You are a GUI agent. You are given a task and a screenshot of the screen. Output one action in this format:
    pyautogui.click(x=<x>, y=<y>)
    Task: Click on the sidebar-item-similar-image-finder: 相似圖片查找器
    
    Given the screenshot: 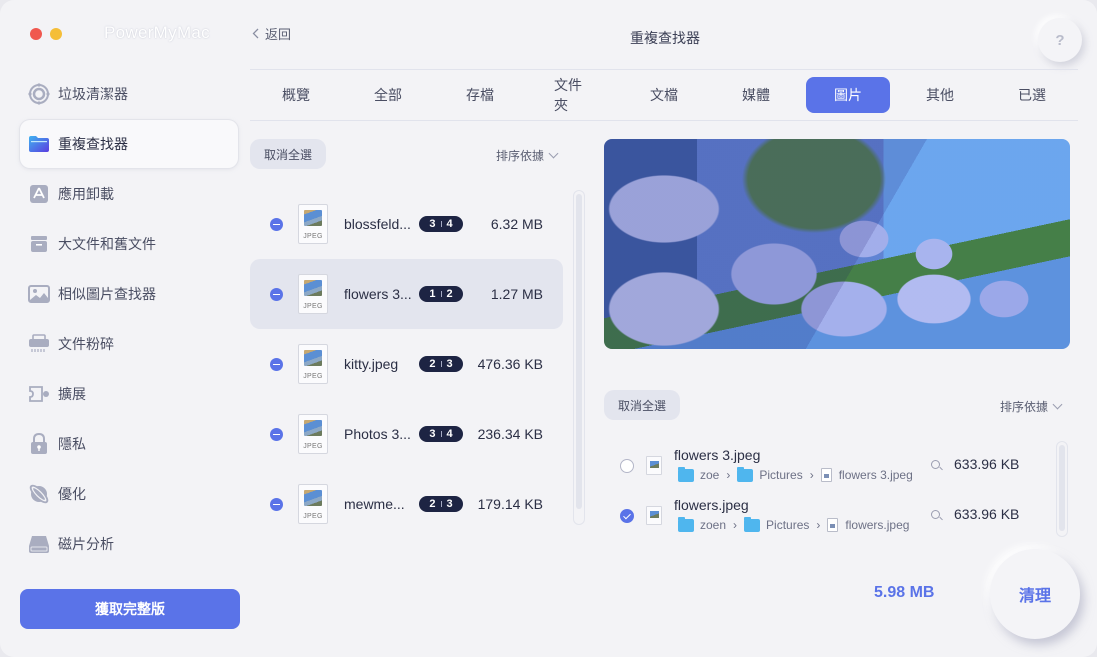 What is the action you would take?
    pyautogui.click(x=129, y=294)
    